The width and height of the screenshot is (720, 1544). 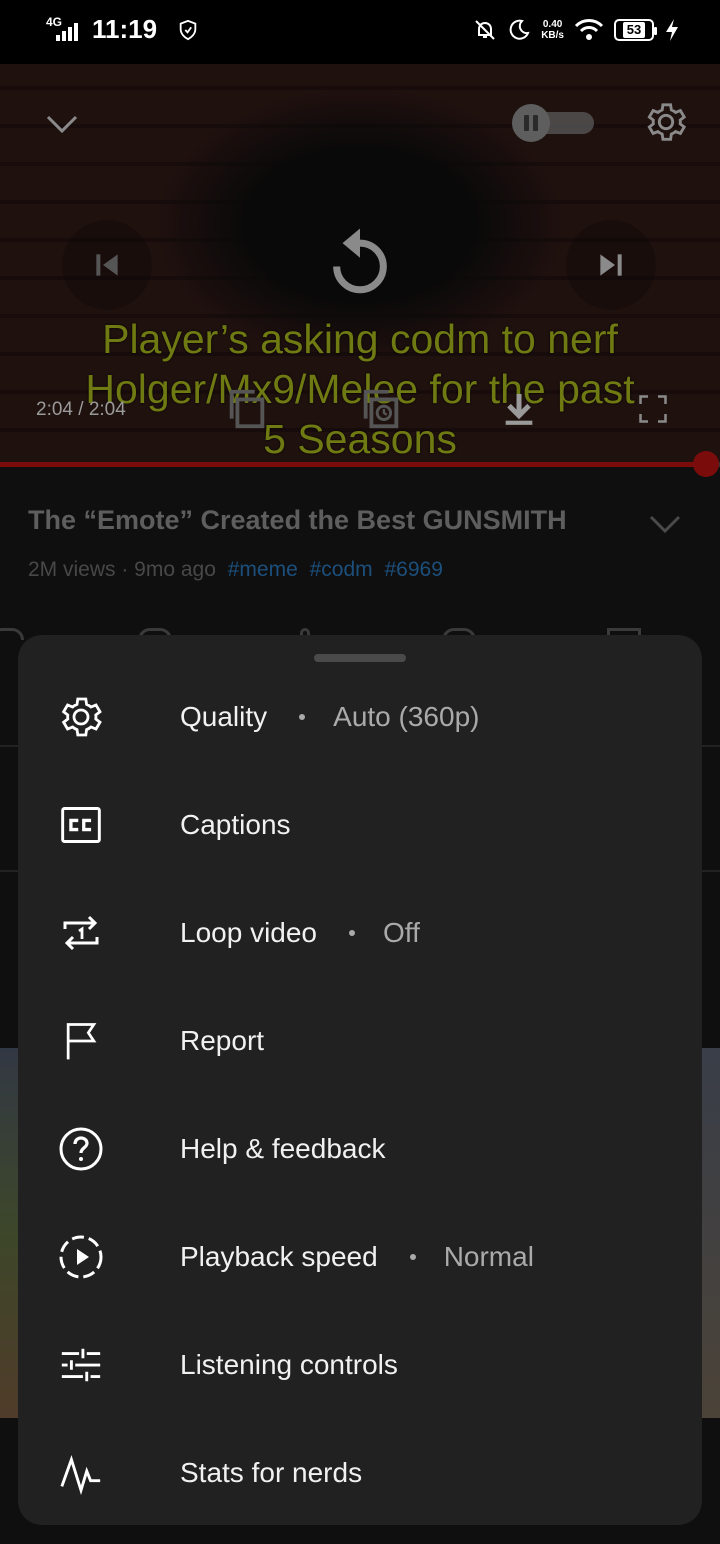 I want to click on wifi-icon, so click(x=589, y=29).